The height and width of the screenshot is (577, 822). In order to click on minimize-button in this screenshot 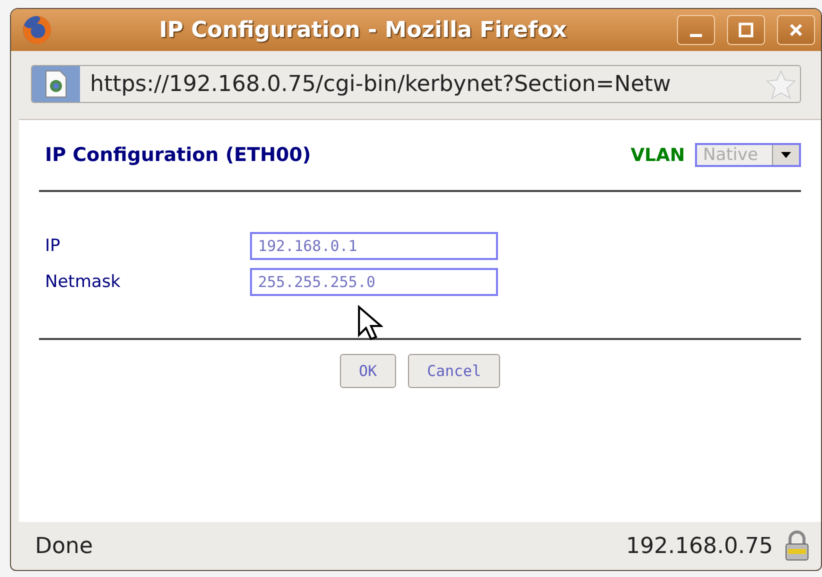, I will do `click(696, 30)`.